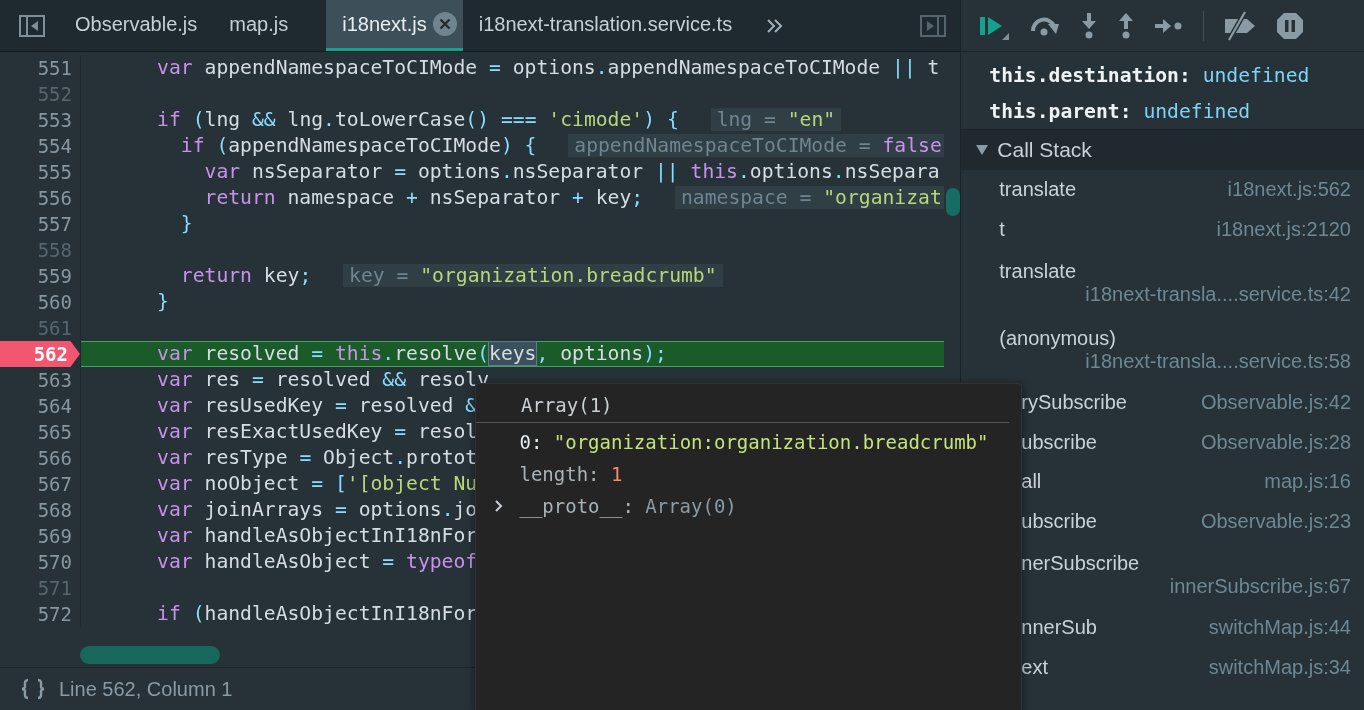 This screenshot has height=710, width=1364. What do you see at coordinates (40, 614) in the screenshot?
I see `line-number: 572` at bounding box center [40, 614].